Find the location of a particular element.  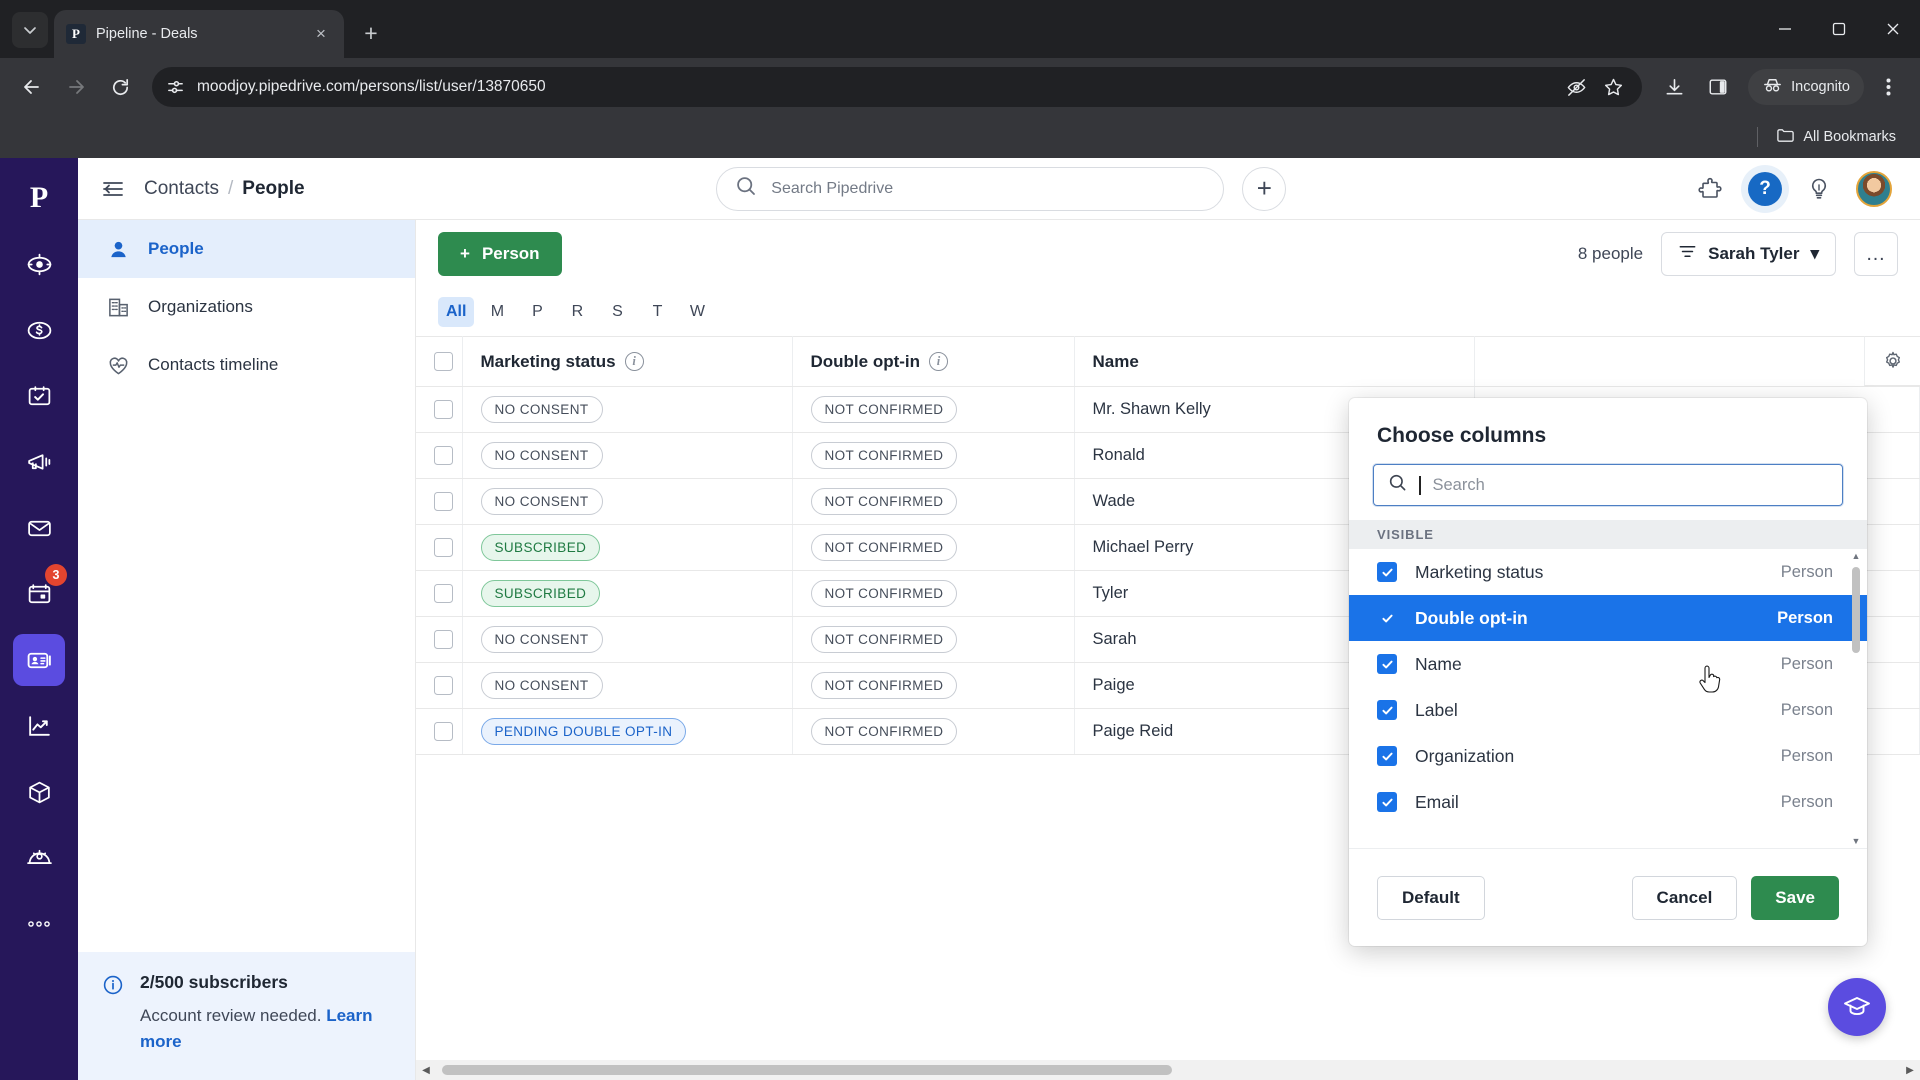

column-option-label: Label Person is located at coordinates (1608, 710).